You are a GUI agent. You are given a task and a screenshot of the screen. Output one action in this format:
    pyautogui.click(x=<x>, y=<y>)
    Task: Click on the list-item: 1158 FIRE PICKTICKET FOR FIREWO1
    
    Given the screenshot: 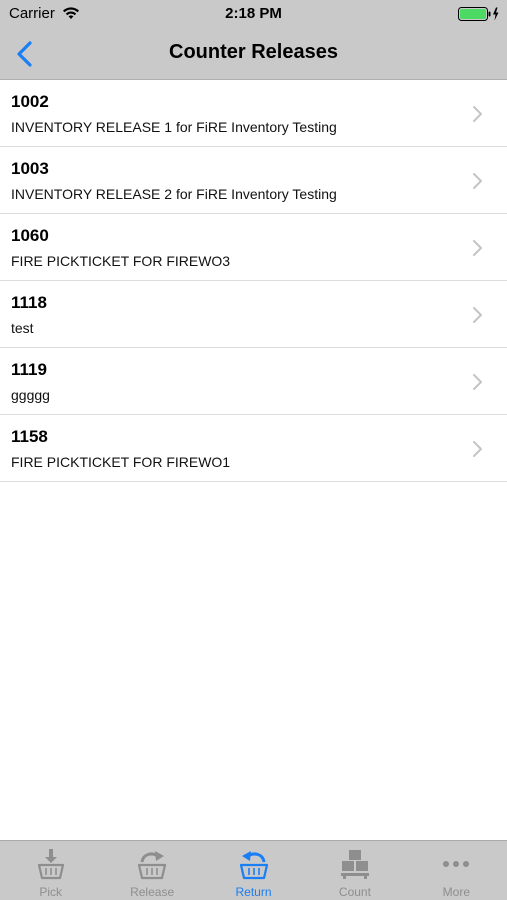 What is the action you would take?
    pyautogui.click(x=253, y=448)
    